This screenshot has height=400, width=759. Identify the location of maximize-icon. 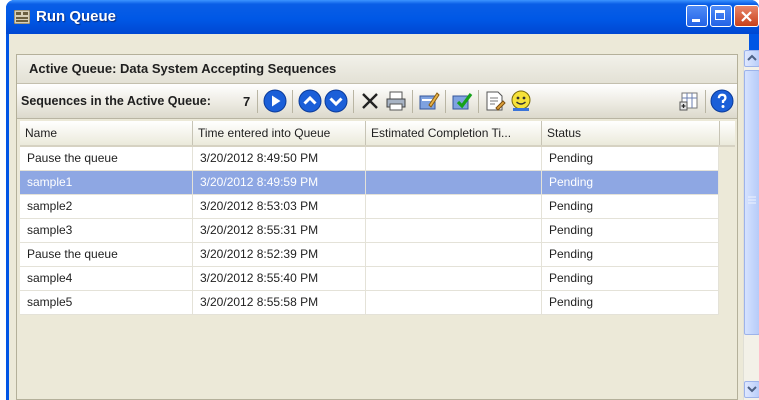
(720, 15).